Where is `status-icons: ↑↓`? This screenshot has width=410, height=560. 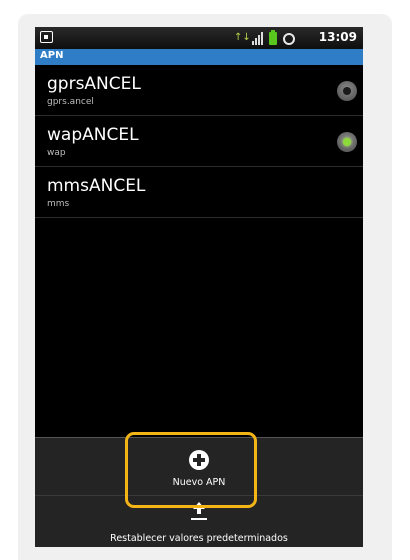
status-icons: ↑↓ is located at coordinates (264, 37).